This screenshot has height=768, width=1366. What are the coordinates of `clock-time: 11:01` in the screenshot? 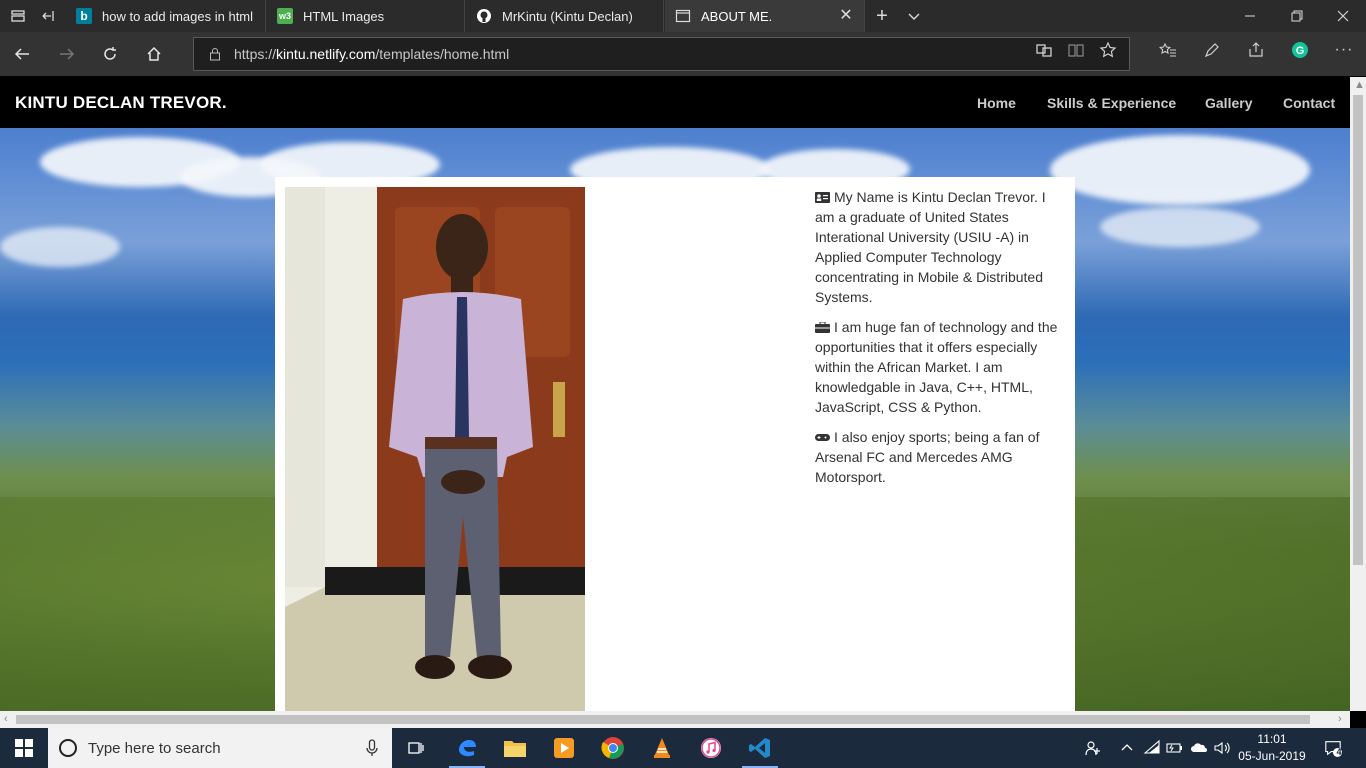 It's located at (1272, 739).